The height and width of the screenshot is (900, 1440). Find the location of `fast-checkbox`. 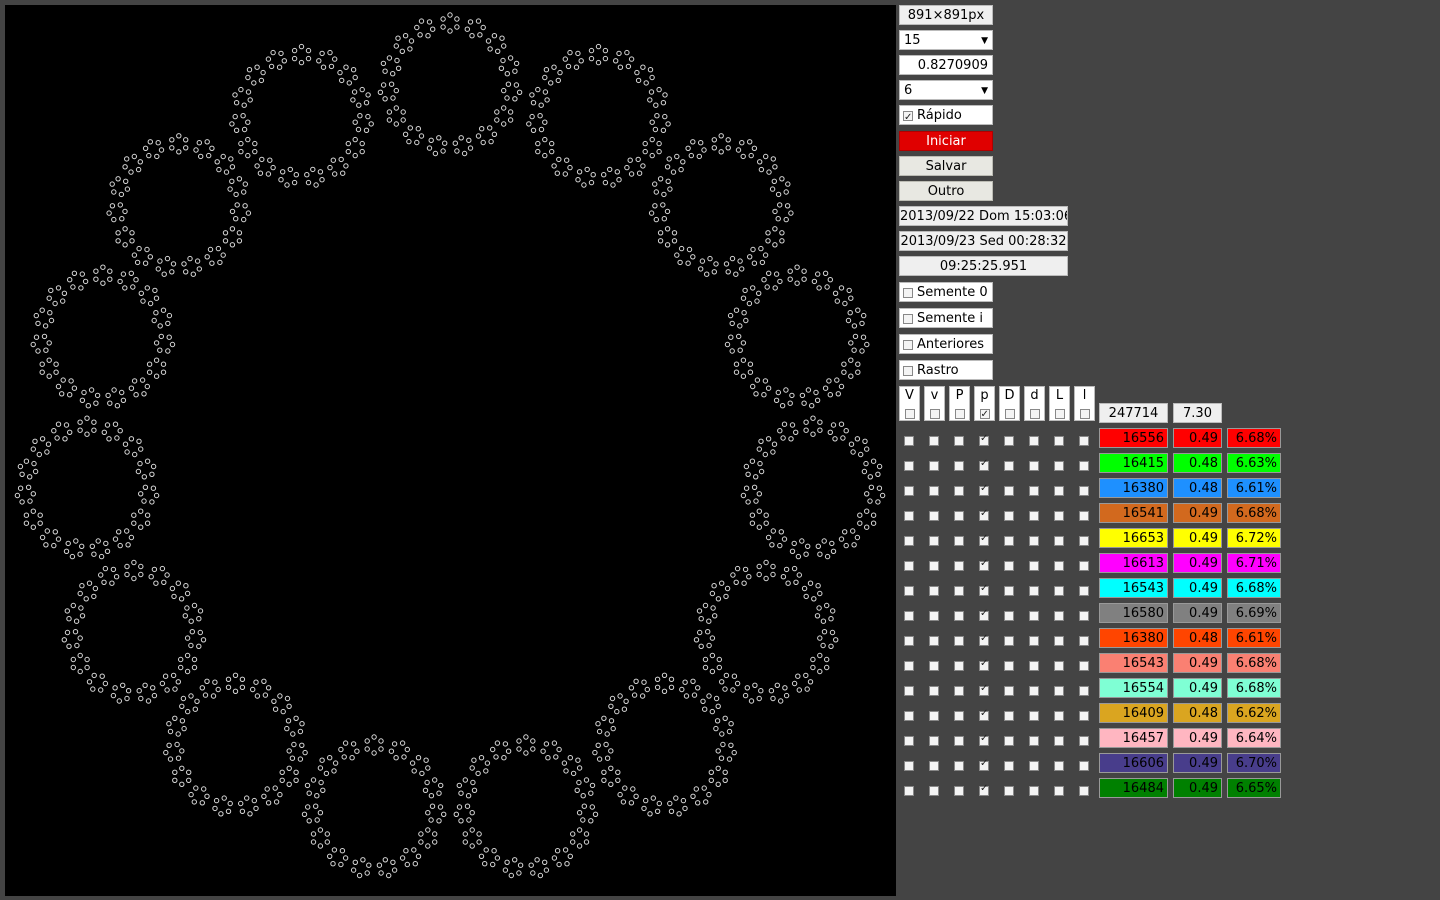

fast-checkbox is located at coordinates (908, 116).